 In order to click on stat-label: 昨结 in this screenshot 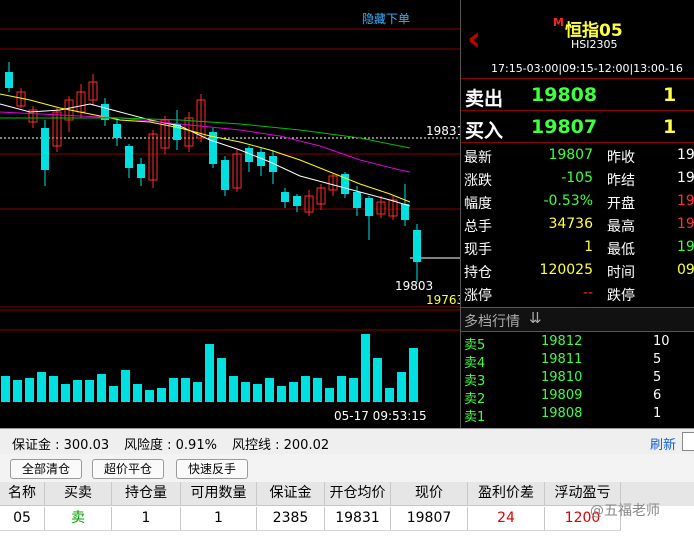, I will do `click(621, 181)`.